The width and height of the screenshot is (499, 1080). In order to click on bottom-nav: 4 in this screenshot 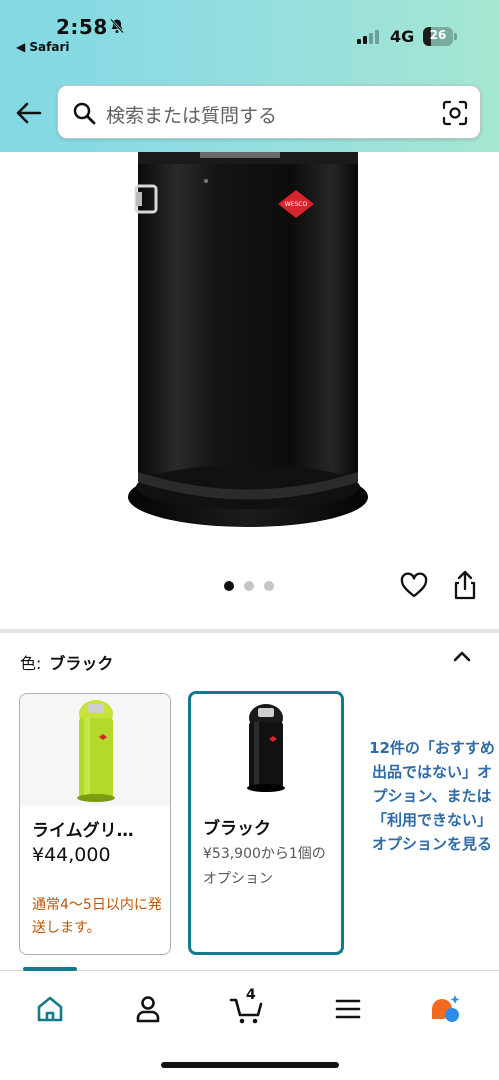, I will do `click(249, 1023)`.